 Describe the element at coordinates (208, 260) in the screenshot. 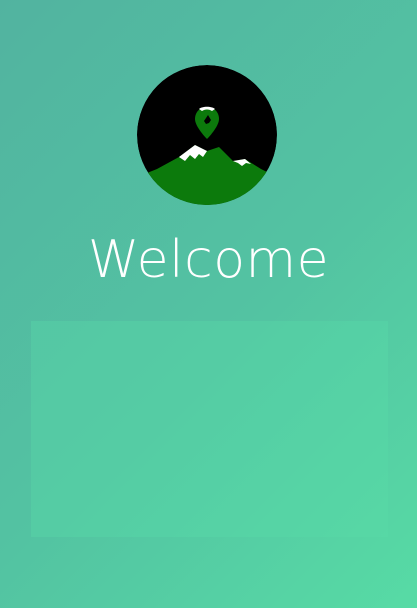

I see `welcome-heading: Welcome` at that location.